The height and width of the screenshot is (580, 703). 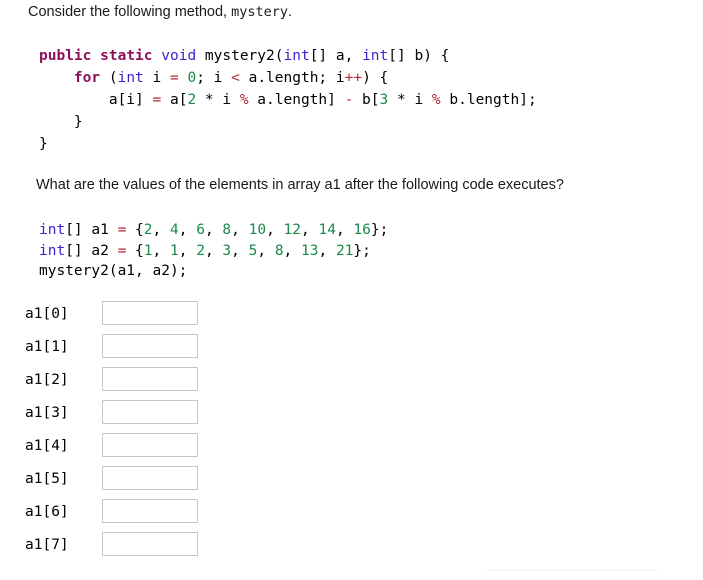 I want to click on a2-values-item: 3, so click(x=227, y=250).